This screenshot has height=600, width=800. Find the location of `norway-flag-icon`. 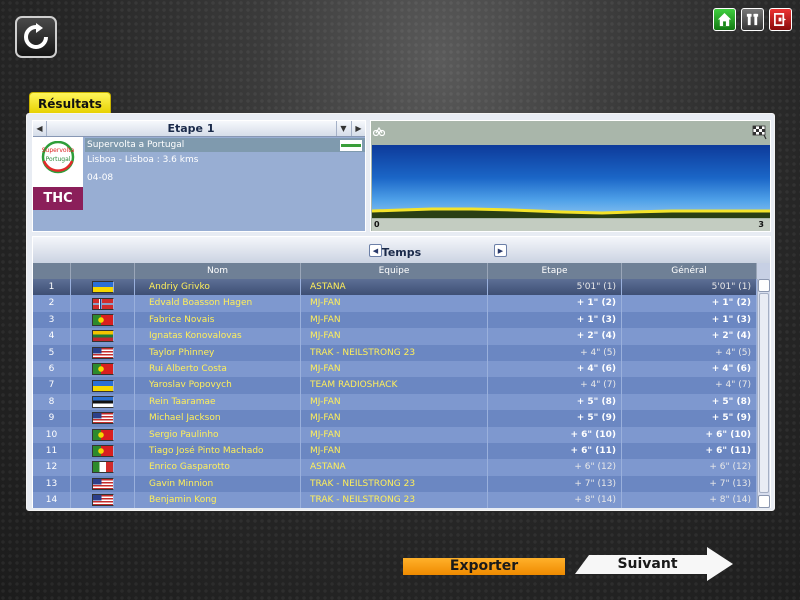

norway-flag-icon is located at coordinates (102, 303).